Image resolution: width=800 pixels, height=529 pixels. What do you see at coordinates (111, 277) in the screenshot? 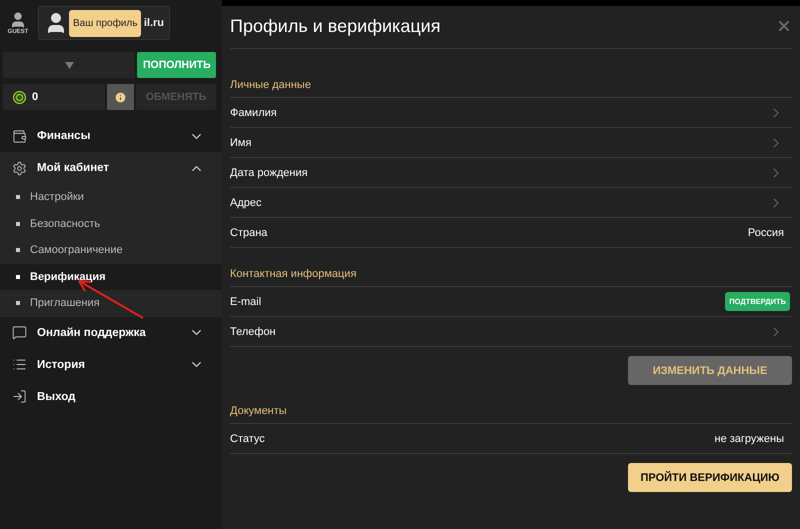
I see `submenu-item: Верификация` at bounding box center [111, 277].